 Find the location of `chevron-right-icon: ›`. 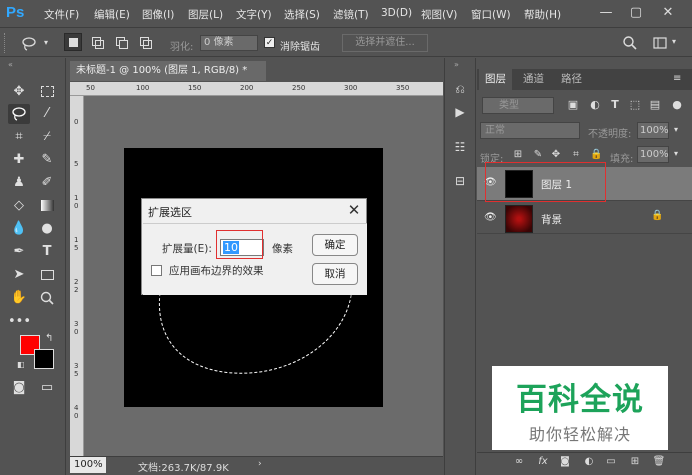

chevron-right-icon: › is located at coordinates (260, 464).